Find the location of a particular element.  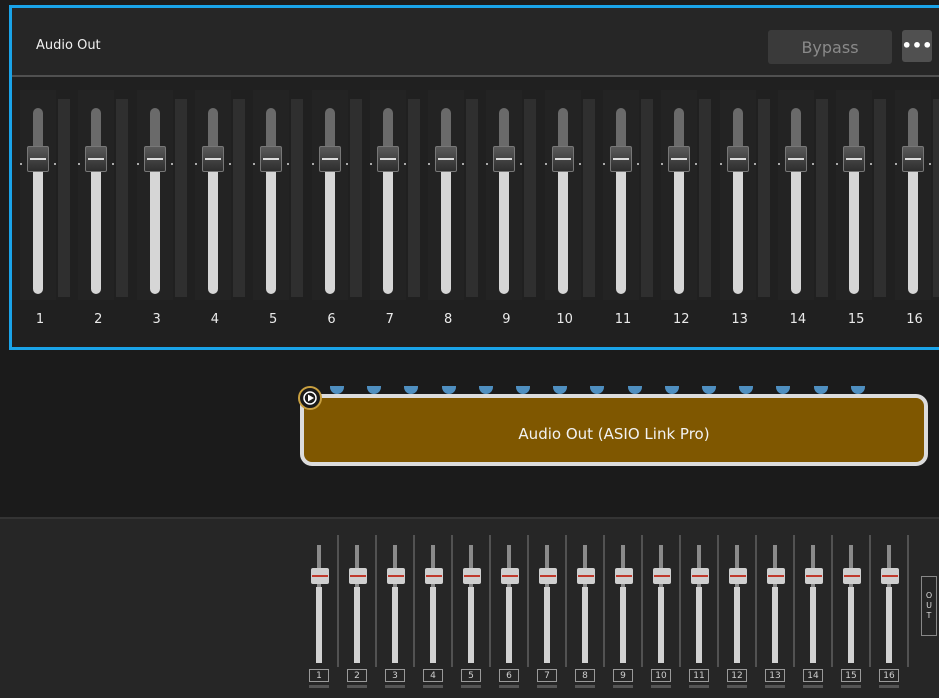

mixer-channel-number: 14 is located at coordinates (813, 675).